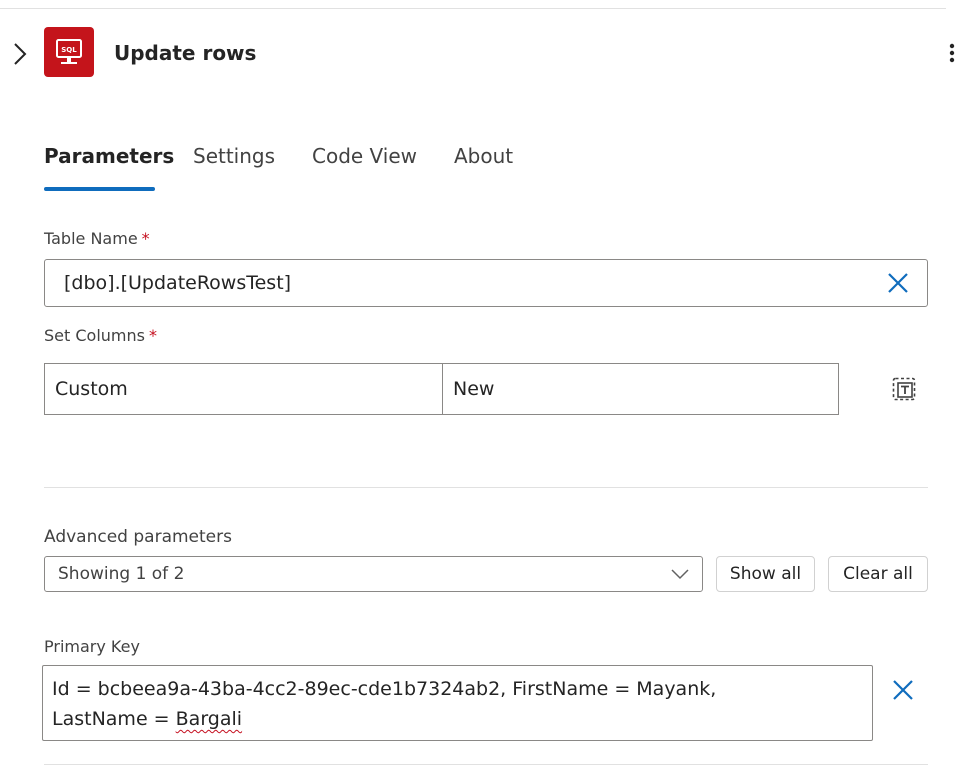 The image size is (969, 766). What do you see at coordinates (209, 719) in the screenshot?
I see `misspelled-word: Bargali` at bounding box center [209, 719].